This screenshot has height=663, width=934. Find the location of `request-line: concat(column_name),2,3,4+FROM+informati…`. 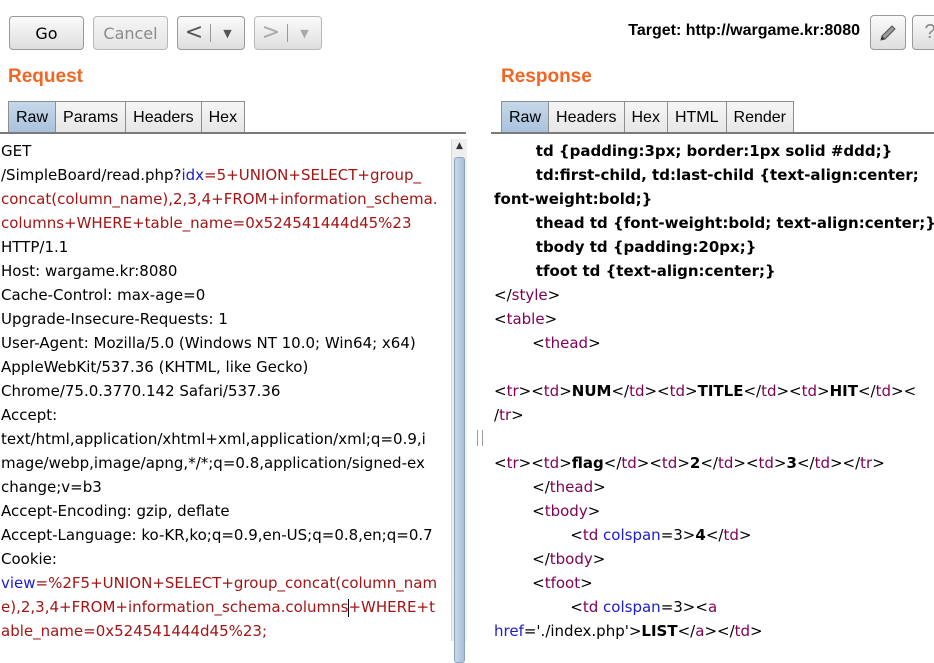

request-line: concat(column_name),2,3,4+FROM+informati… is located at coordinates (219, 199).